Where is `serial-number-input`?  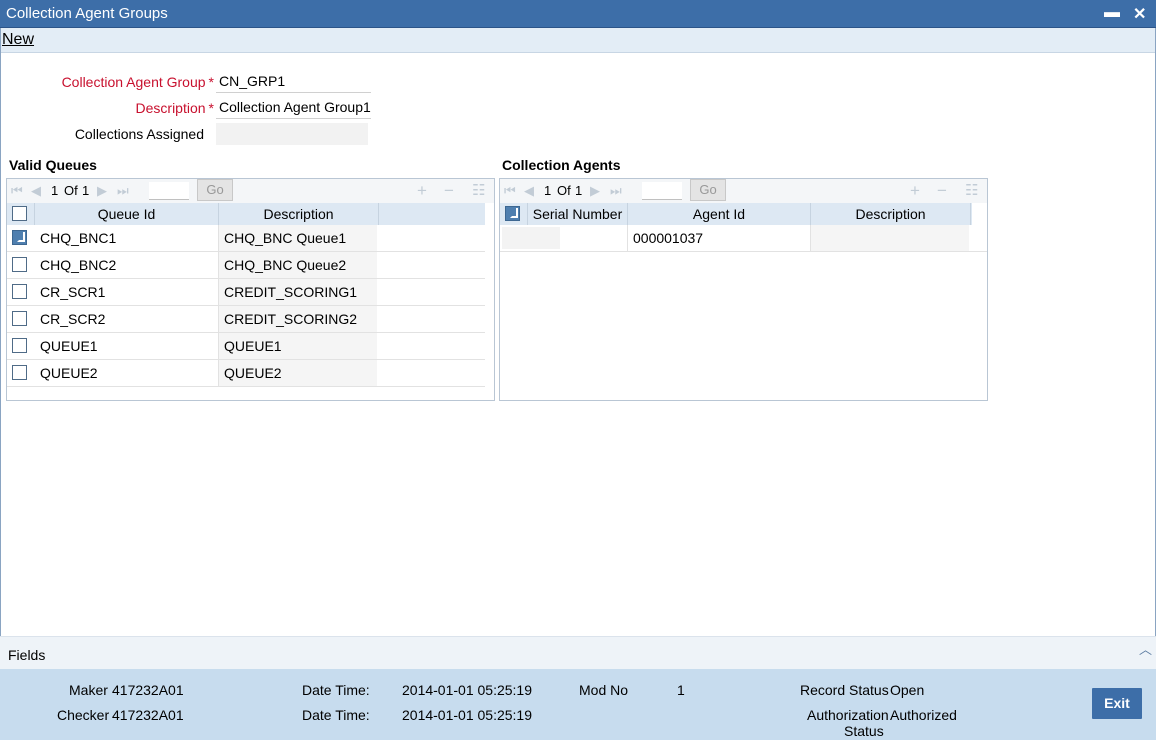
serial-number-input is located at coordinates (531, 238).